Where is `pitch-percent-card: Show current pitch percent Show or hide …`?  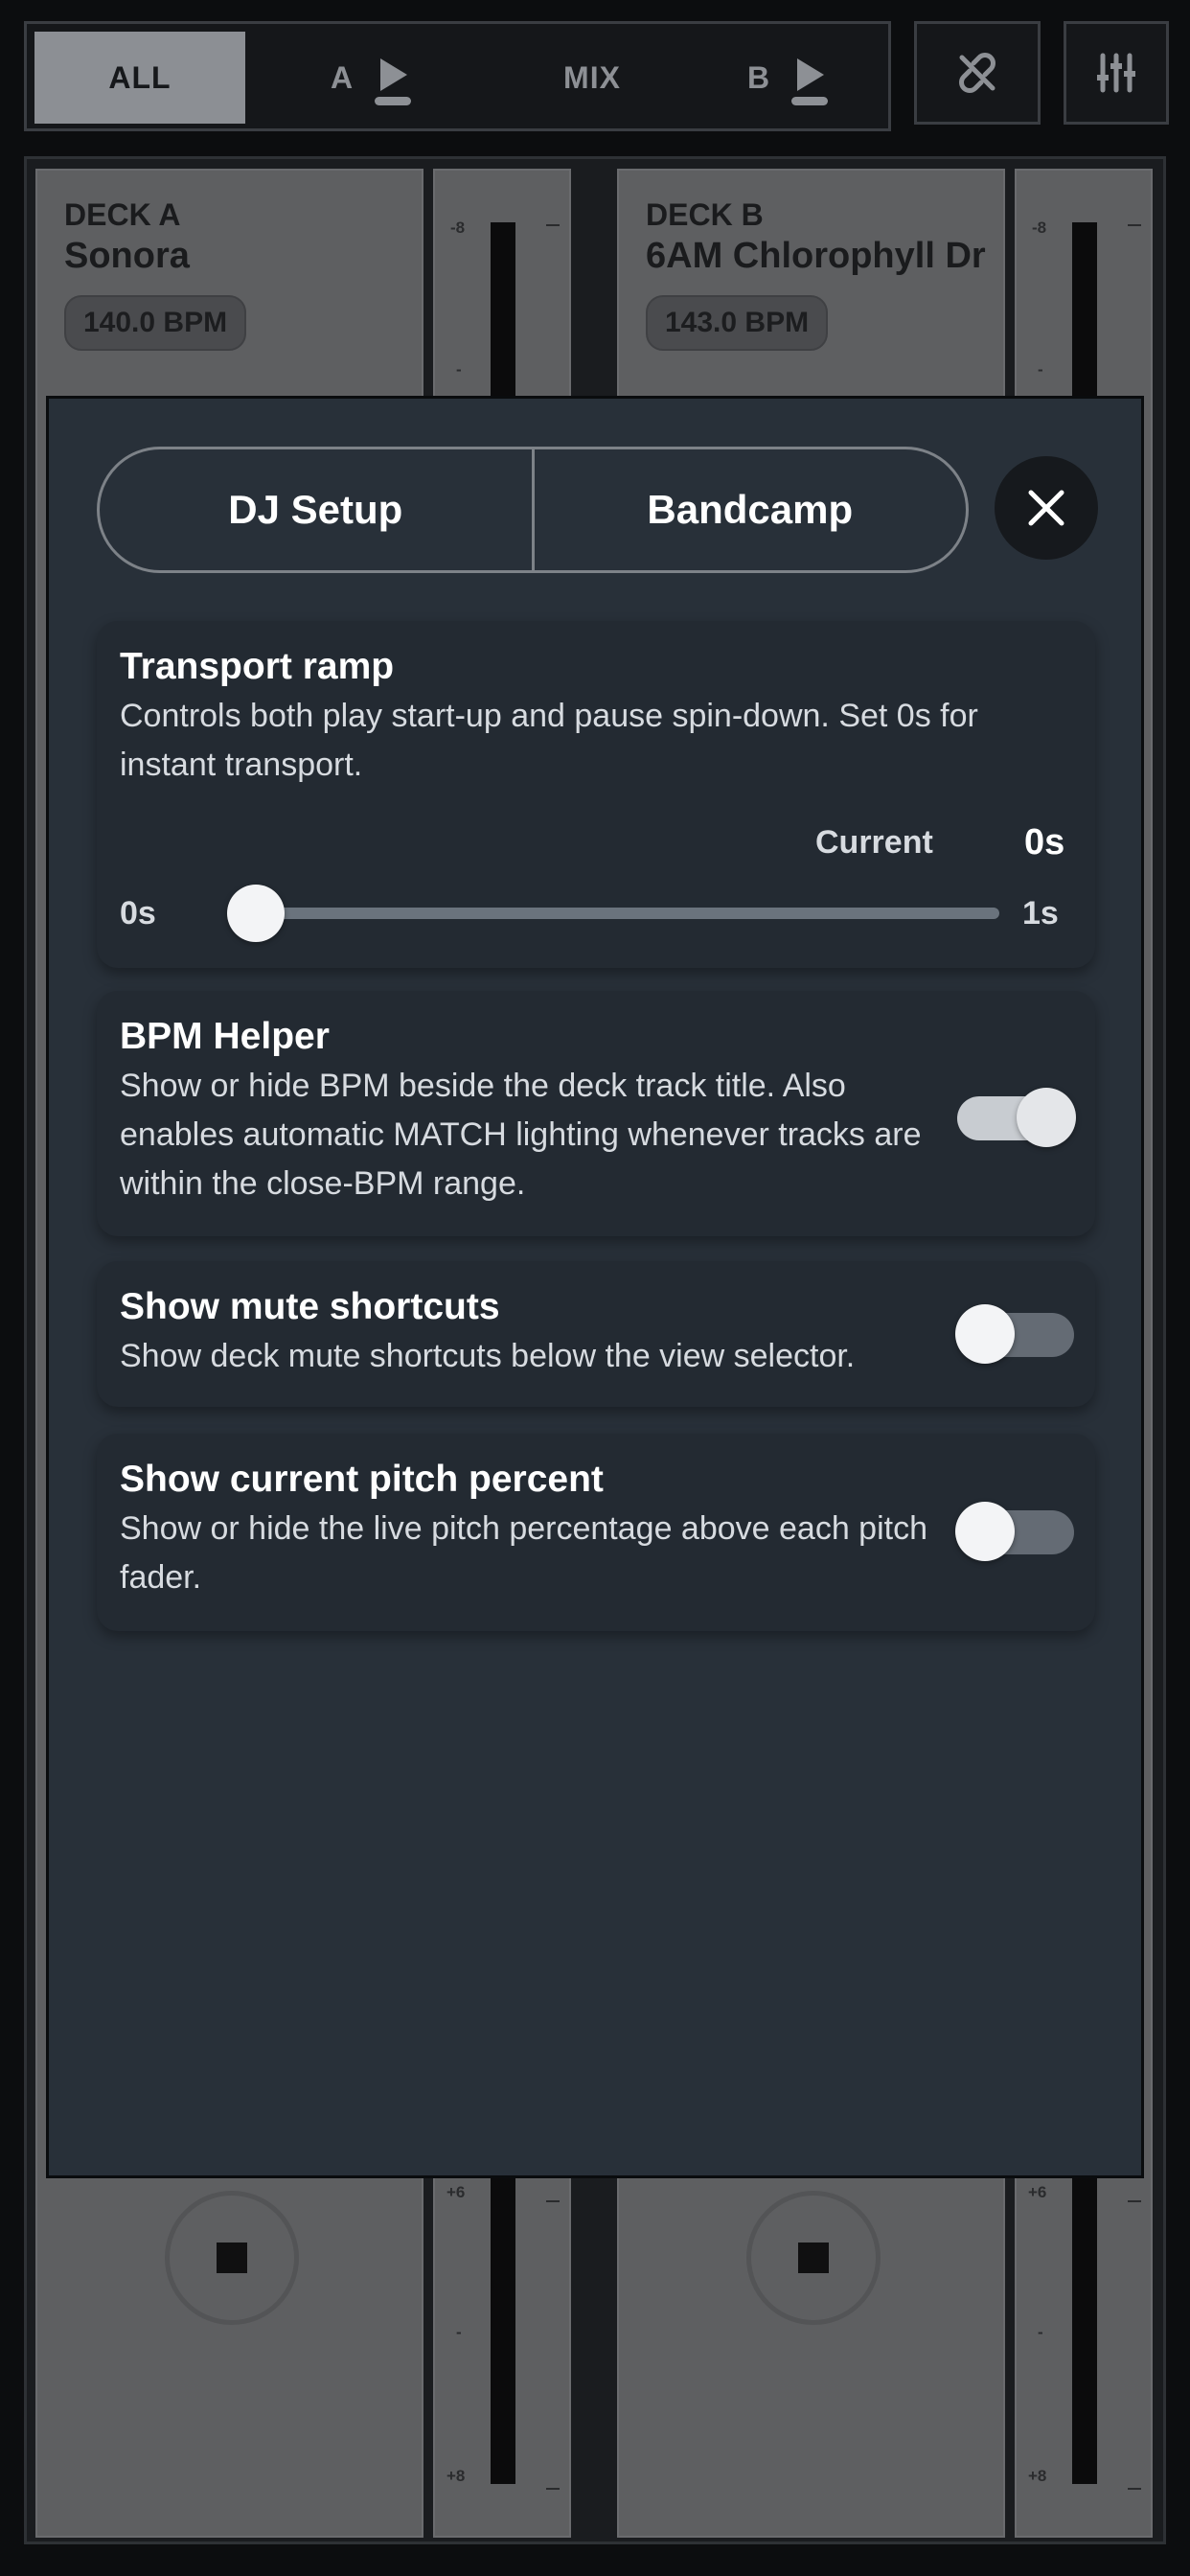 pitch-percent-card: Show current pitch percent Show or hide … is located at coordinates (596, 1532).